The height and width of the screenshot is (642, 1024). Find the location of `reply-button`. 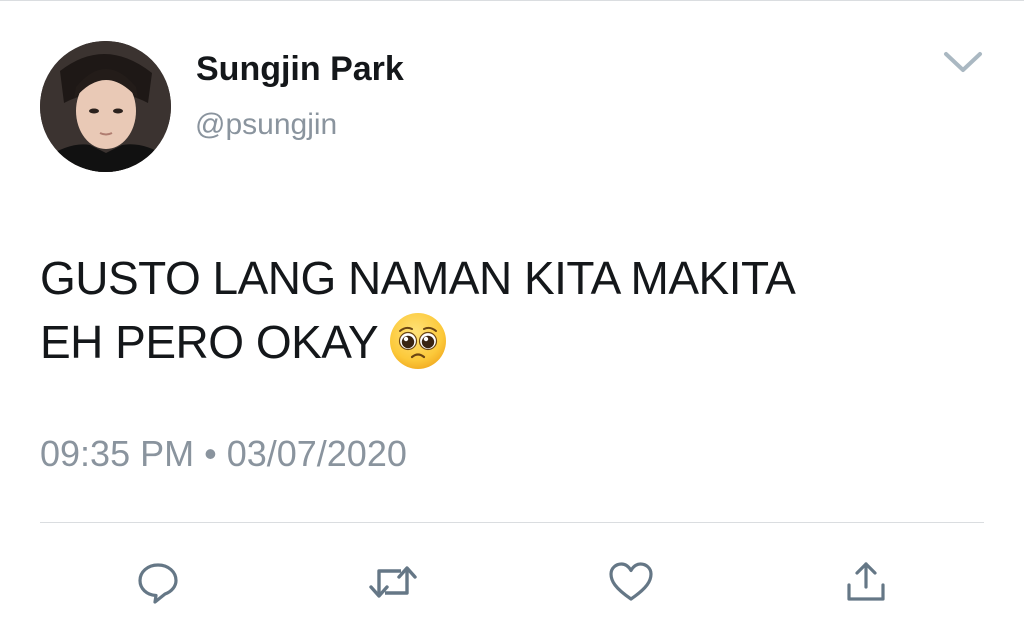

reply-button is located at coordinates (158, 582).